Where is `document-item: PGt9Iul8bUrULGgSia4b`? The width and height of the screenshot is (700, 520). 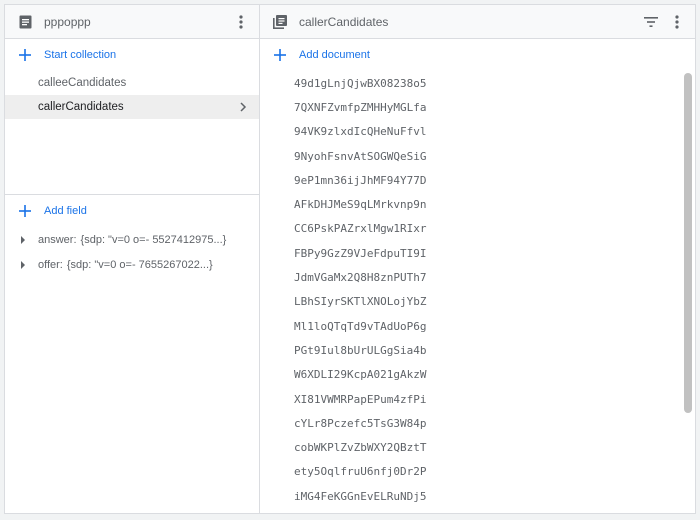
document-item: PGt9Iul8bUrULGgSia4b is located at coordinates (470, 350).